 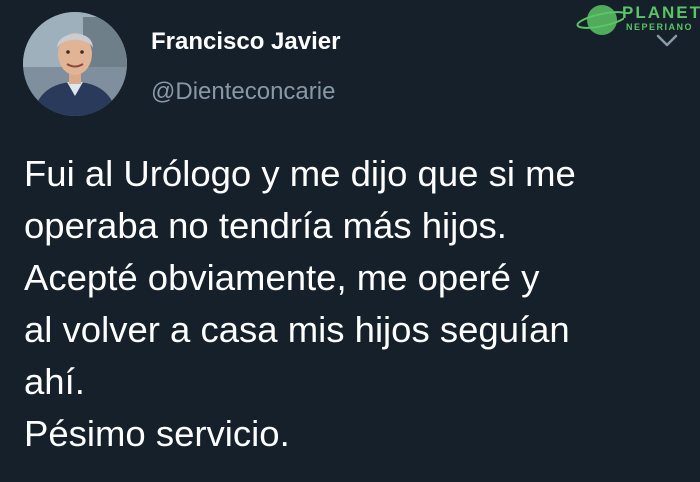 What do you see at coordinates (282, 277) in the screenshot?
I see `tweet-line: Acepté obviamente, me operé y` at bounding box center [282, 277].